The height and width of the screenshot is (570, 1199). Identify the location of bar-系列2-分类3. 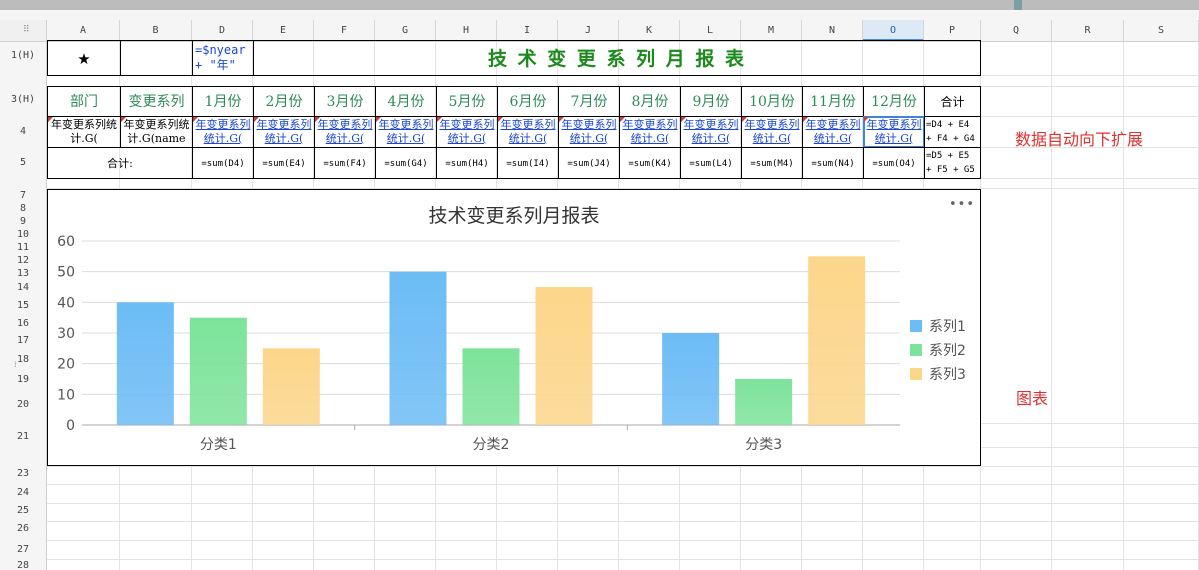
(764, 402).